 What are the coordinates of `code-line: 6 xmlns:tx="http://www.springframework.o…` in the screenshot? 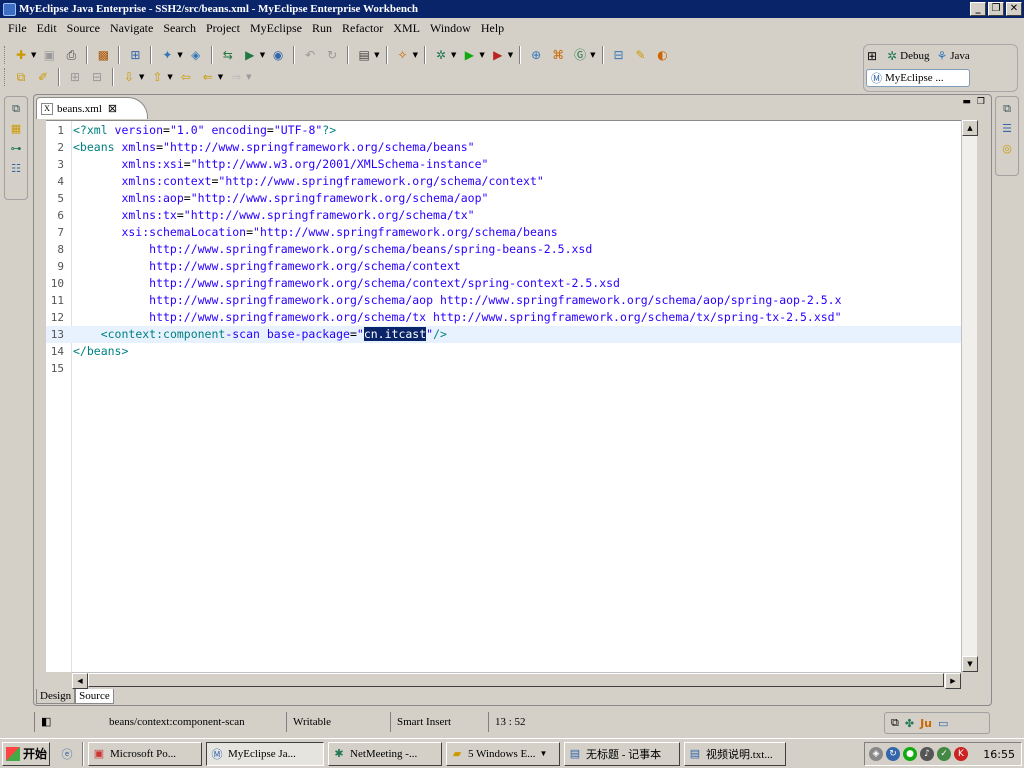 It's located at (503, 215).